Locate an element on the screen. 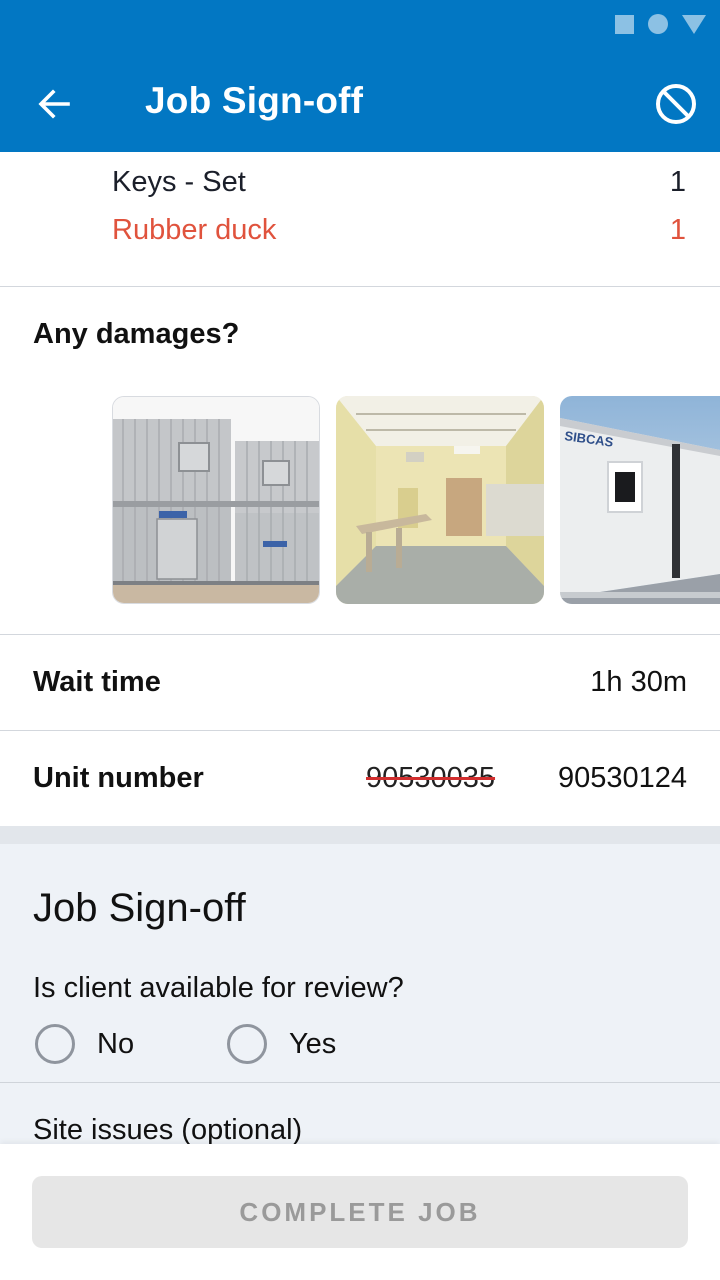  wait-time-label: Wait time is located at coordinates (97, 682).